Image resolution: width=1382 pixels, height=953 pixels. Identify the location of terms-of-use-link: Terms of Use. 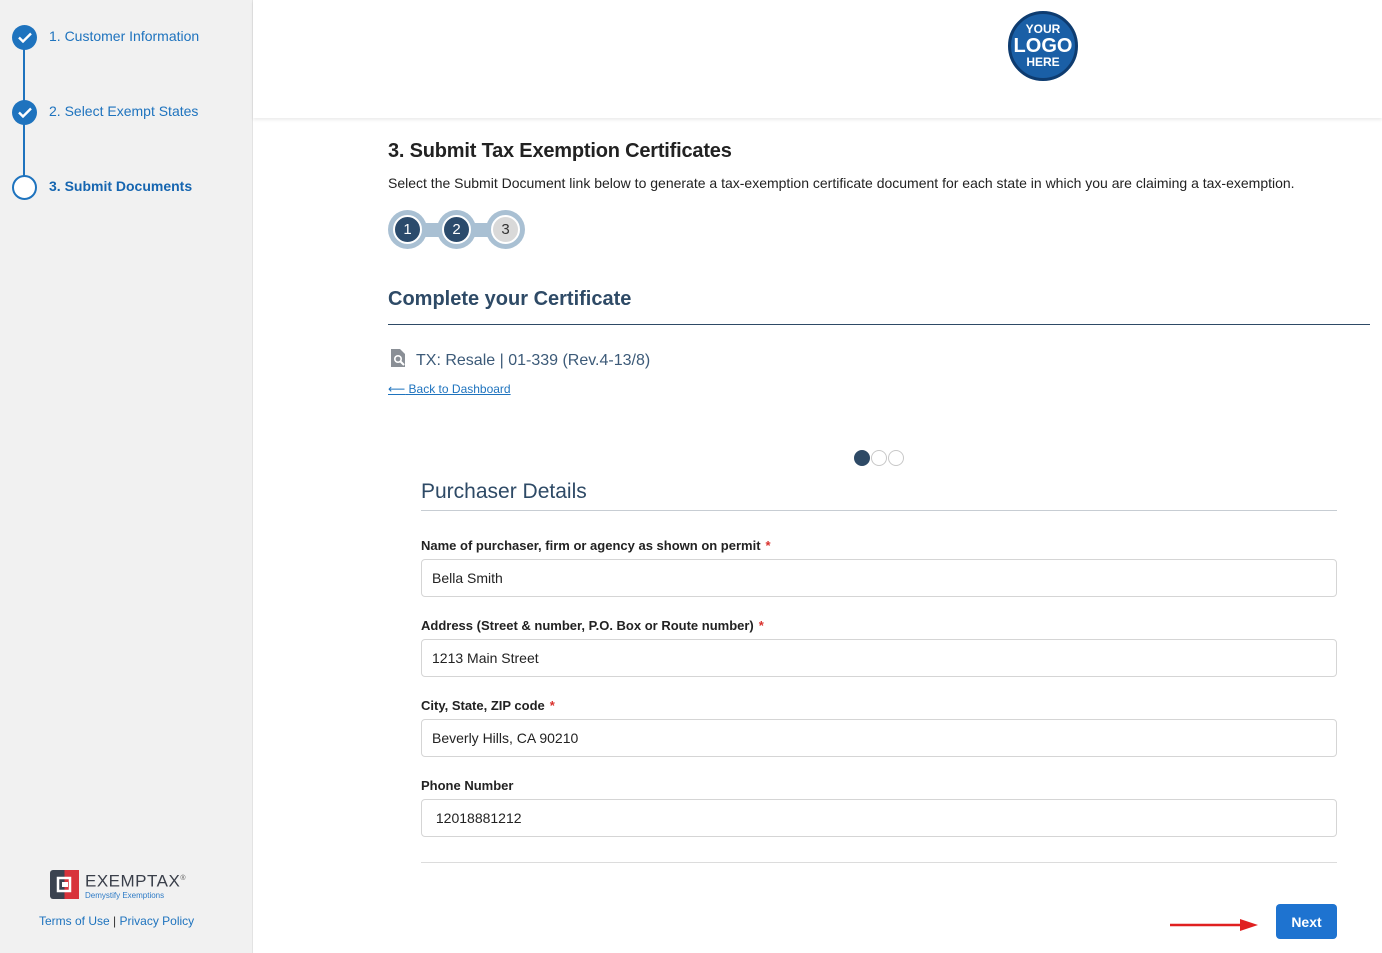
(74, 921).